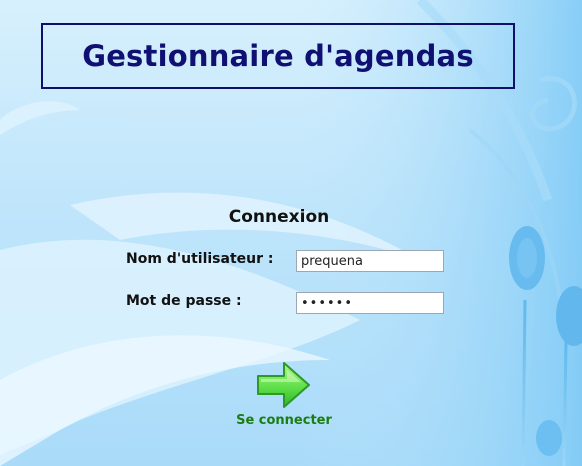  I want to click on password-input, so click(370, 303).